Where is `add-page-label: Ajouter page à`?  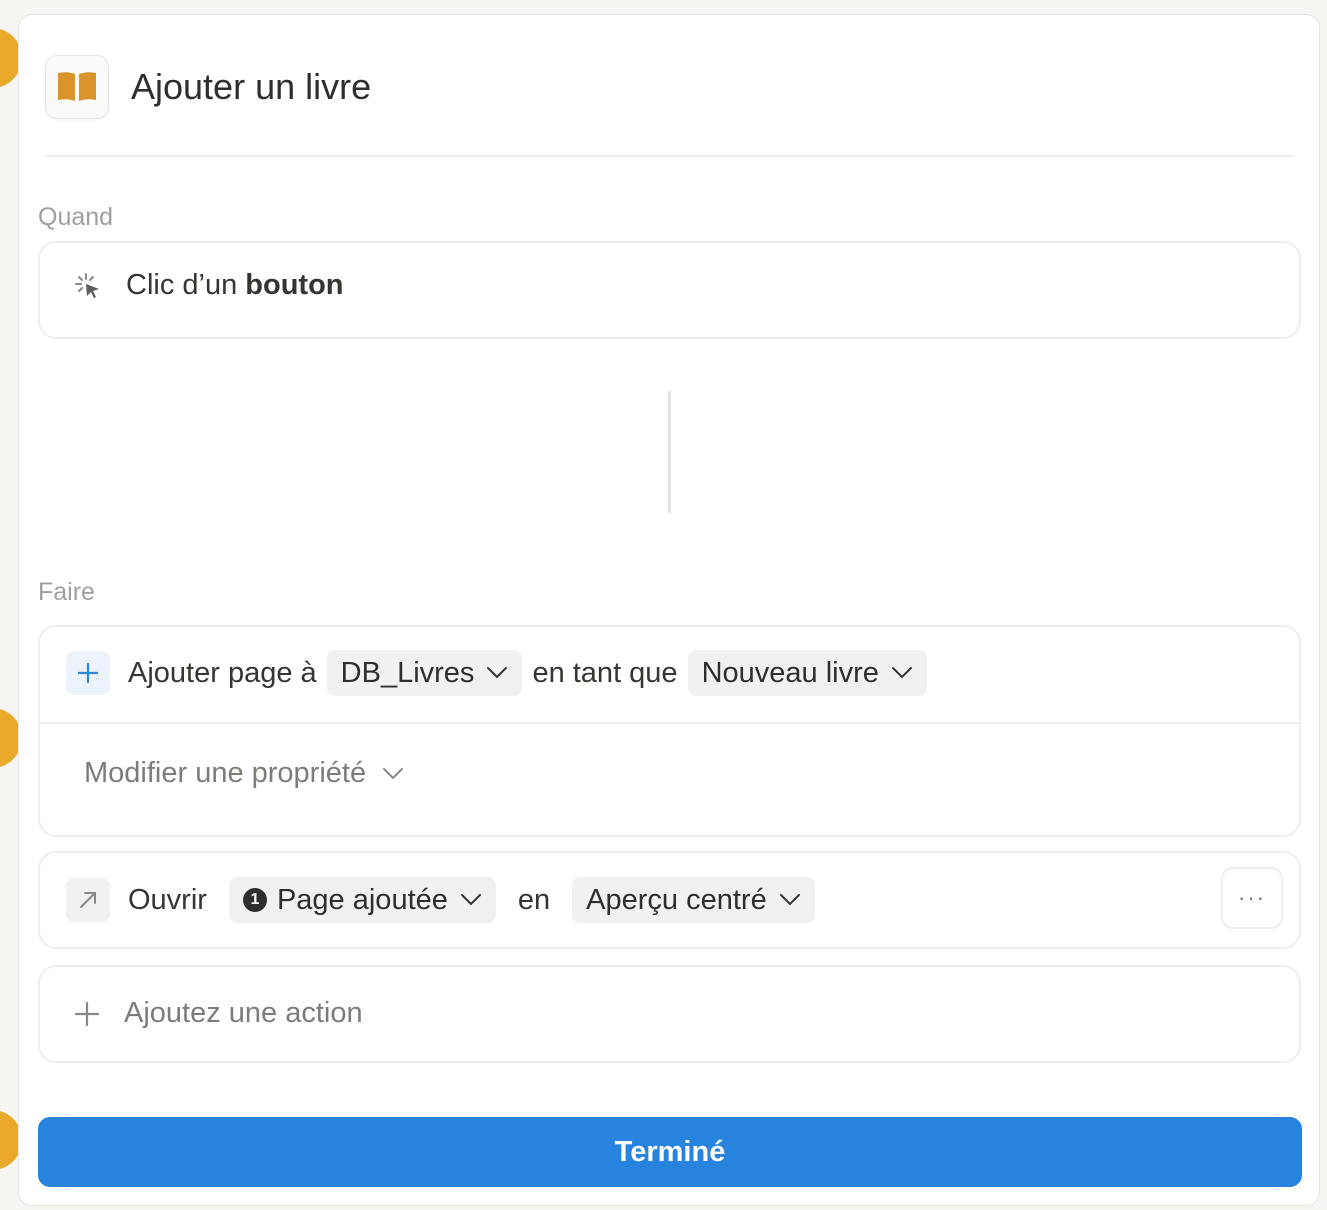 add-page-label: Ajouter page à is located at coordinates (222, 672).